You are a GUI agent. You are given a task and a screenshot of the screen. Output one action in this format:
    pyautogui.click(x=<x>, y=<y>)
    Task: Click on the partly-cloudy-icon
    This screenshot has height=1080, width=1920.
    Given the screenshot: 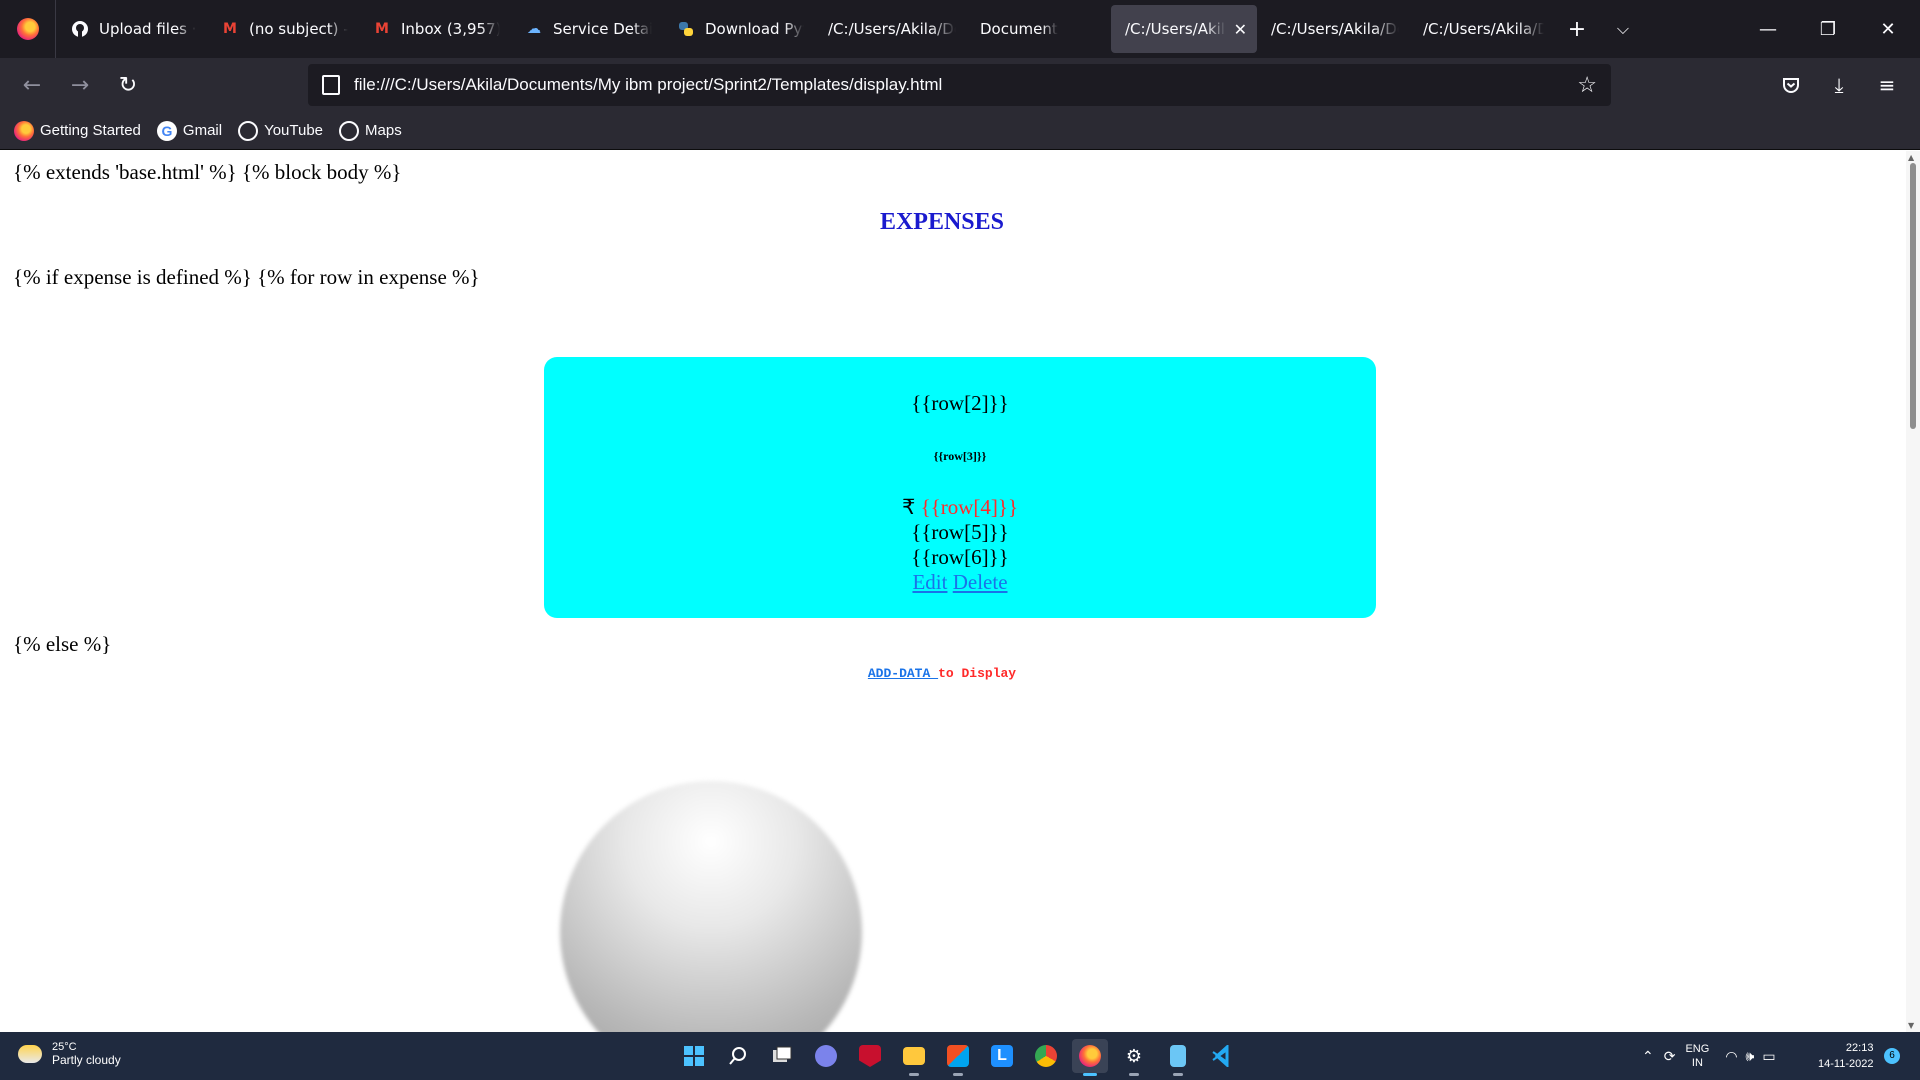 What is the action you would take?
    pyautogui.click(x=30, y=1054)
    